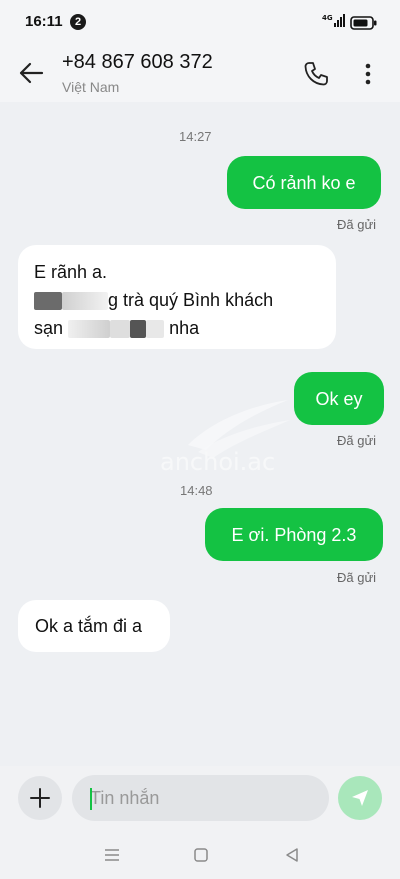  Describe the element at coordinates (44, 21) in the screenshot. I see `status-time: 16:11` at that location.